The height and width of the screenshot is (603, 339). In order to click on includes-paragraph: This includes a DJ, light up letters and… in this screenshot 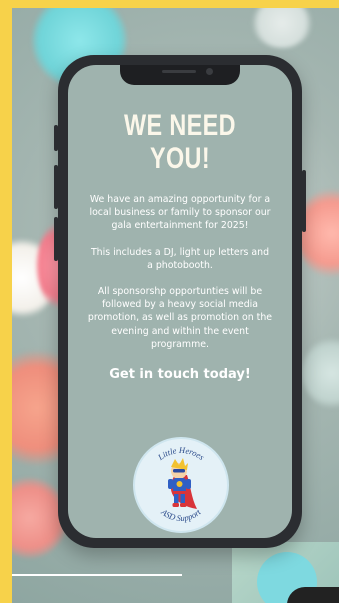, I will do `click(180, 258)`.